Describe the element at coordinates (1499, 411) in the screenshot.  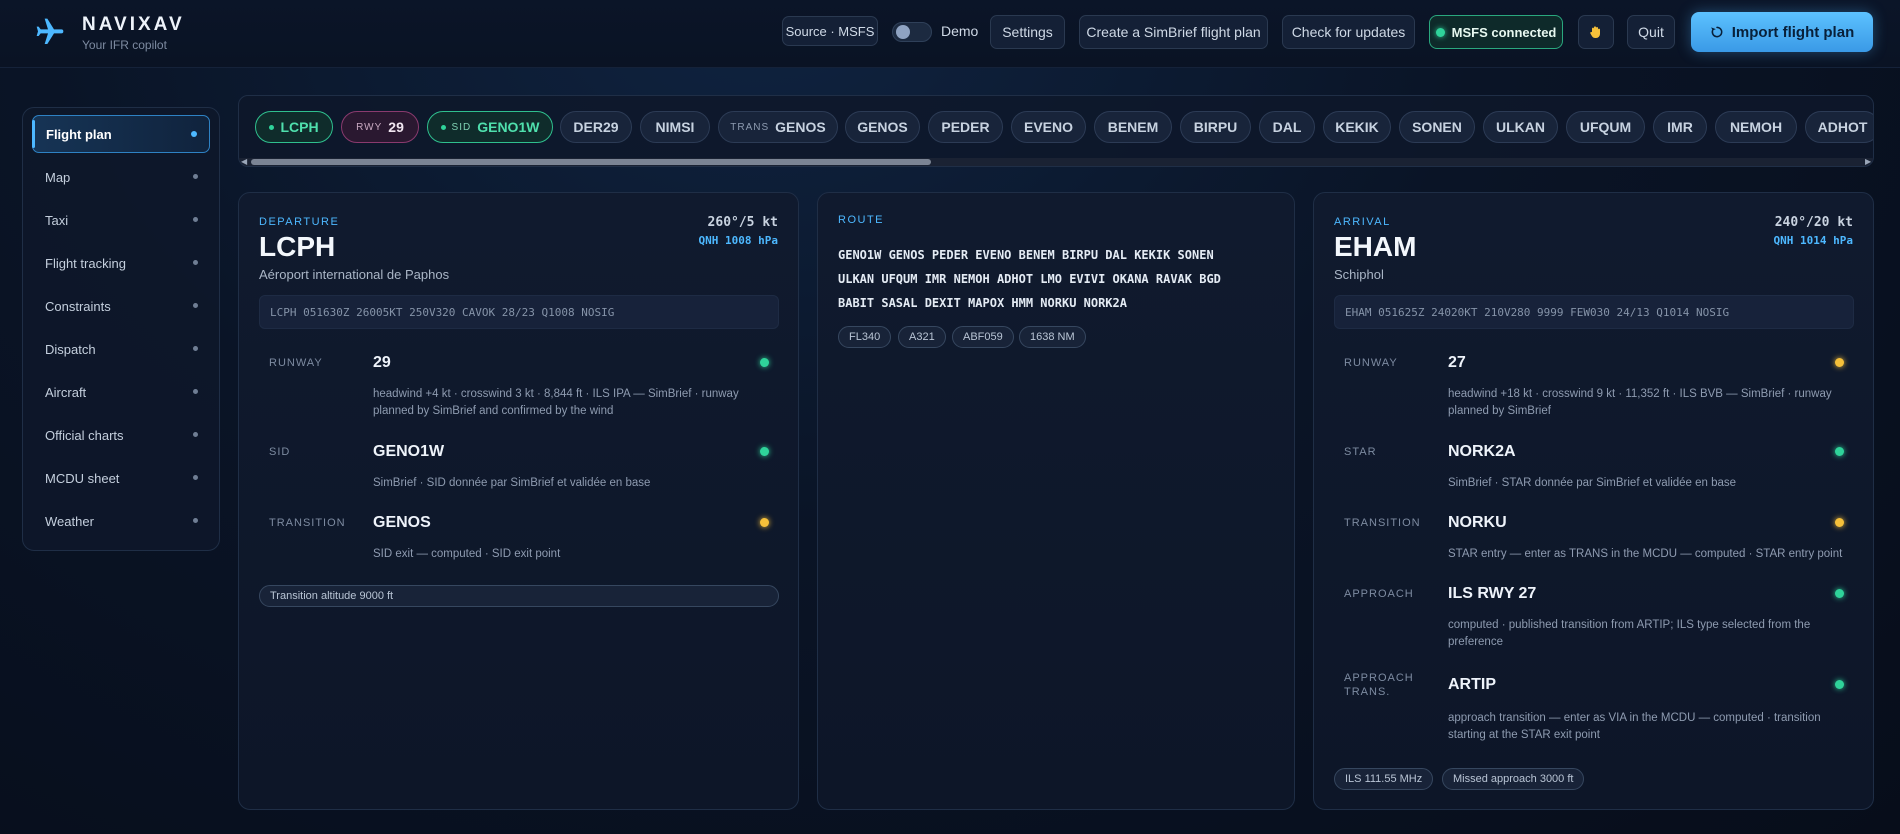
I see `row-desc: planned by SimBrief` at that location.